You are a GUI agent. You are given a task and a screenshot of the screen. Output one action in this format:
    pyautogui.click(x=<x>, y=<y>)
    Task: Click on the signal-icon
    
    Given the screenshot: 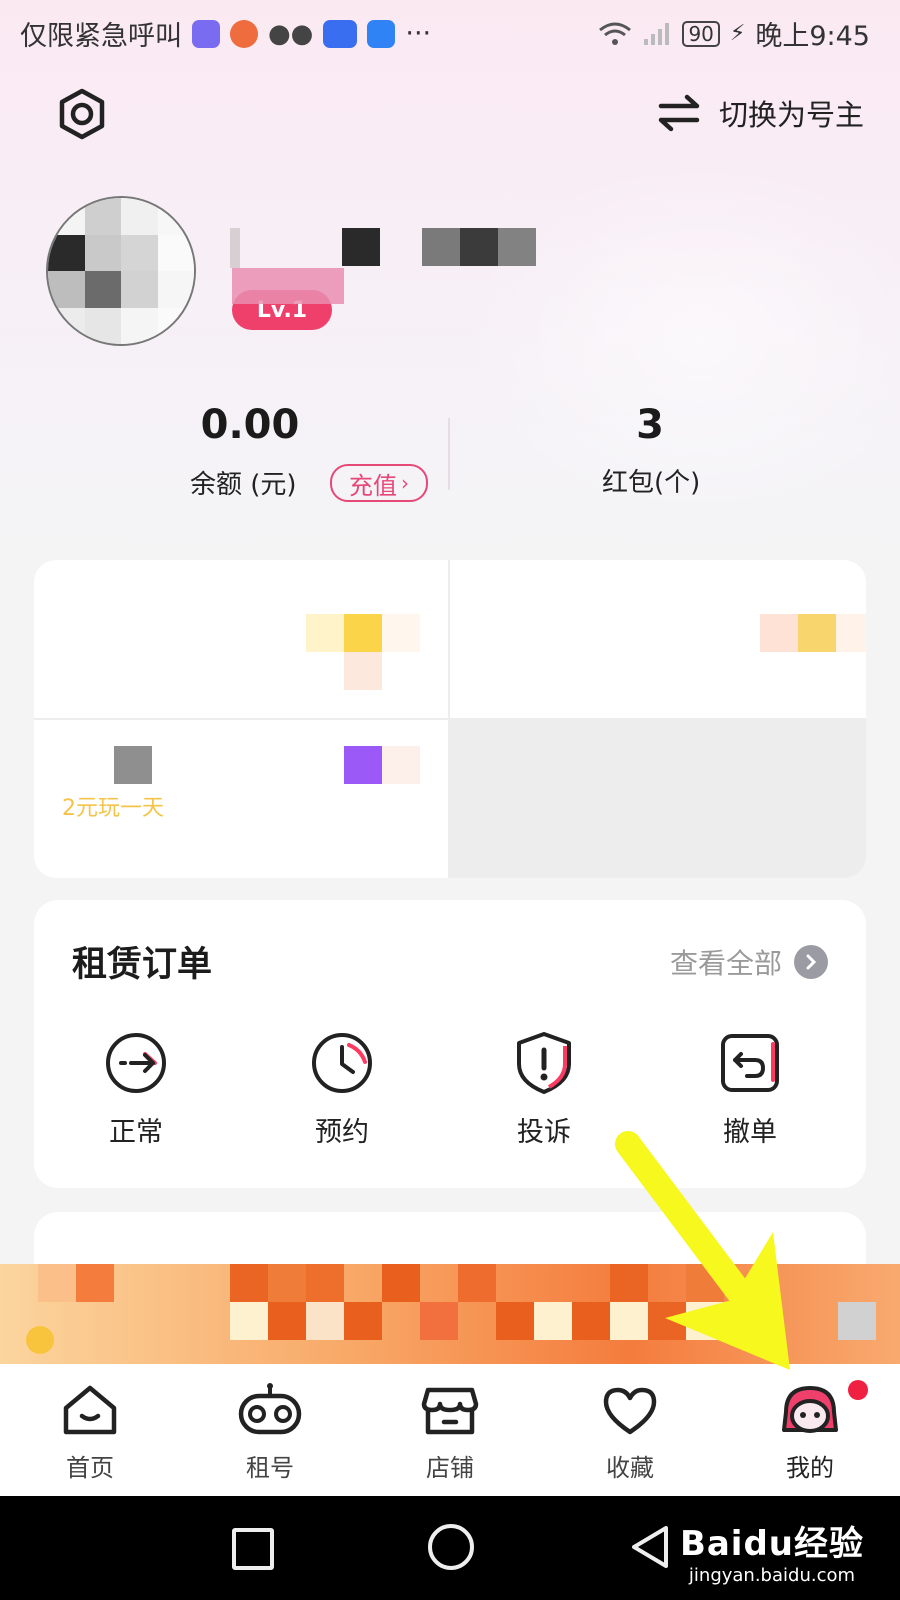 What is the action you would take?
    pyautogui.click(x=657, y=33)
    